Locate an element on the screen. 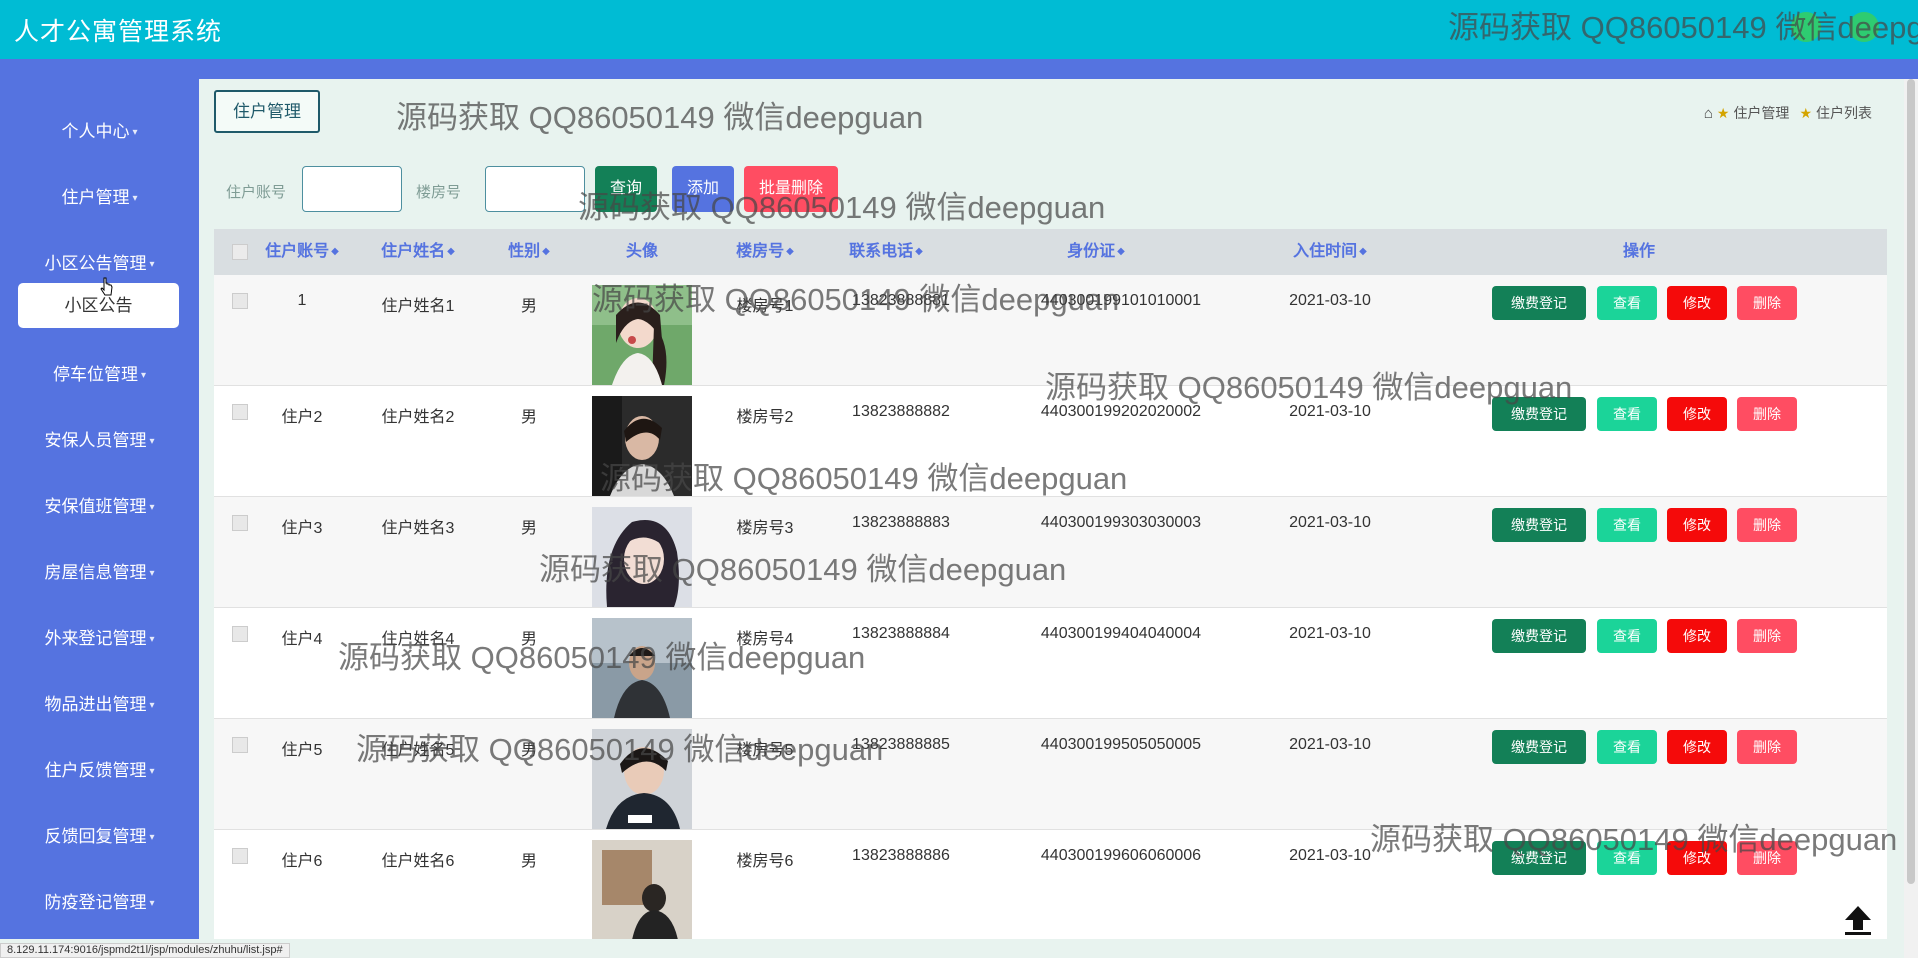 The image size is (1918, 958). sidebar-item-label: 安保值班管理 is located at coordinates (95, 506).